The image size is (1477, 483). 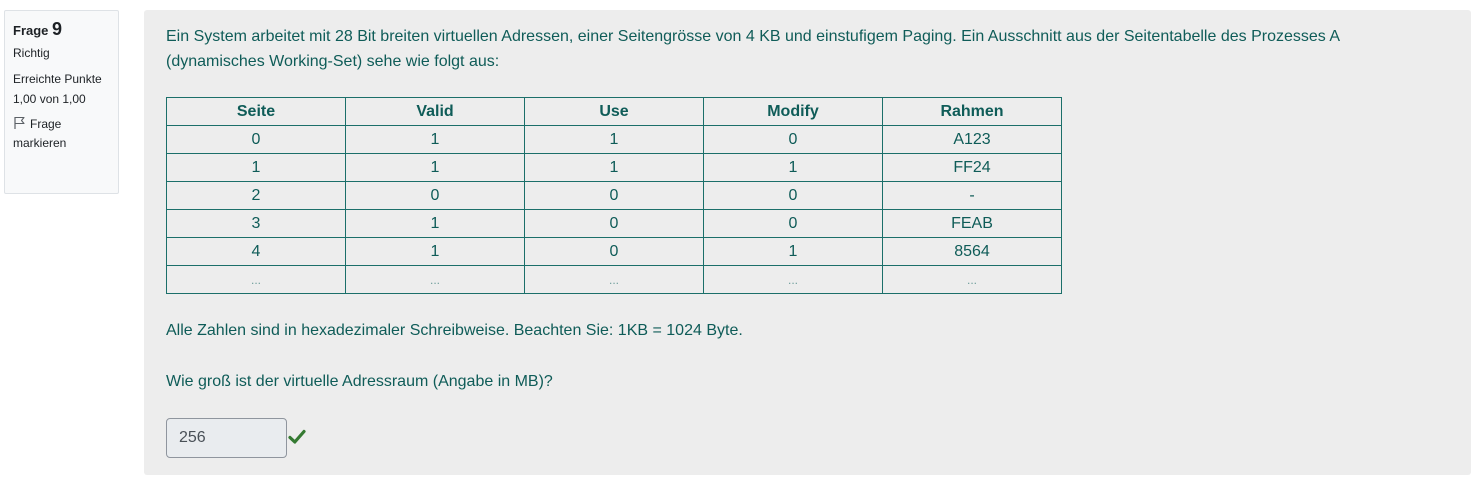 I want to click on table-header-cell: Use, so click(x=614, y=111).